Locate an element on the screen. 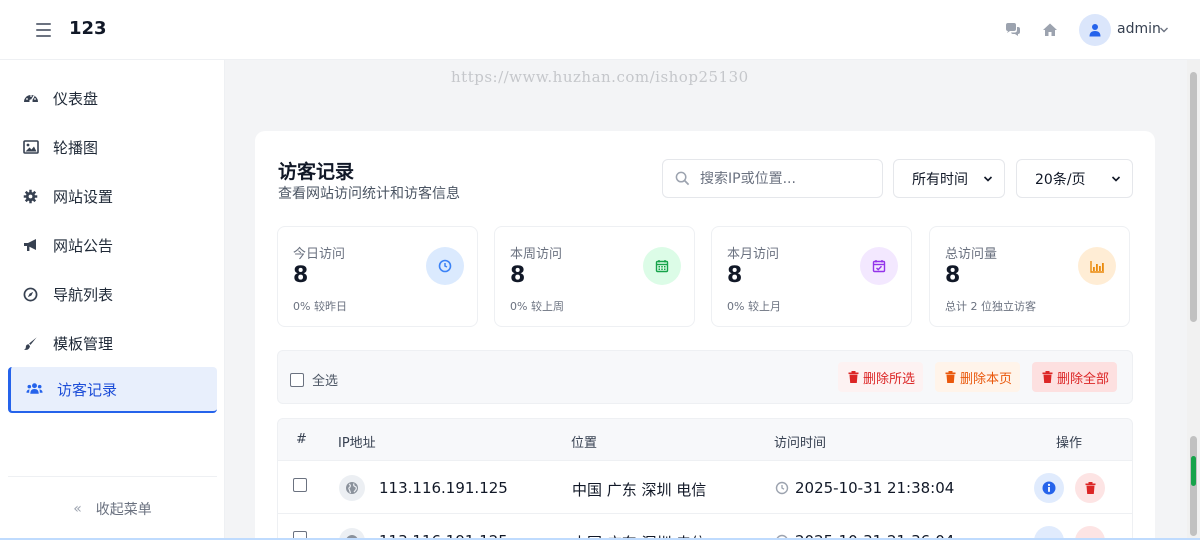 The width and height of the screenshot is (1200, 540). search-box is located at coordinates (772, 178).